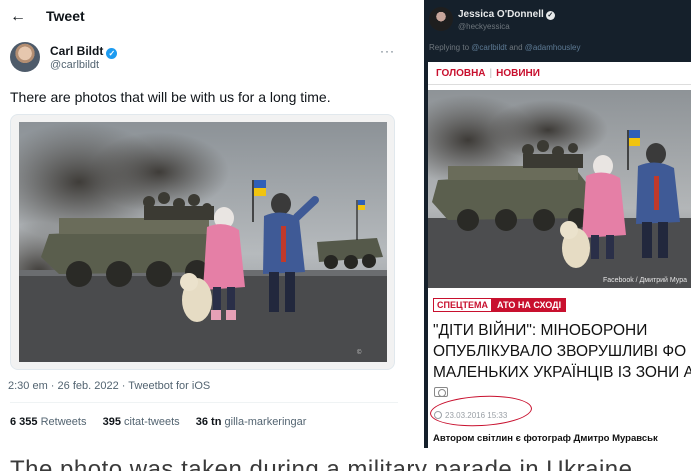  I want to click on headline-line: ОПУБЛІКУВАЛО ЗВОРУШЛИВІ ФО, so click(560, 351).